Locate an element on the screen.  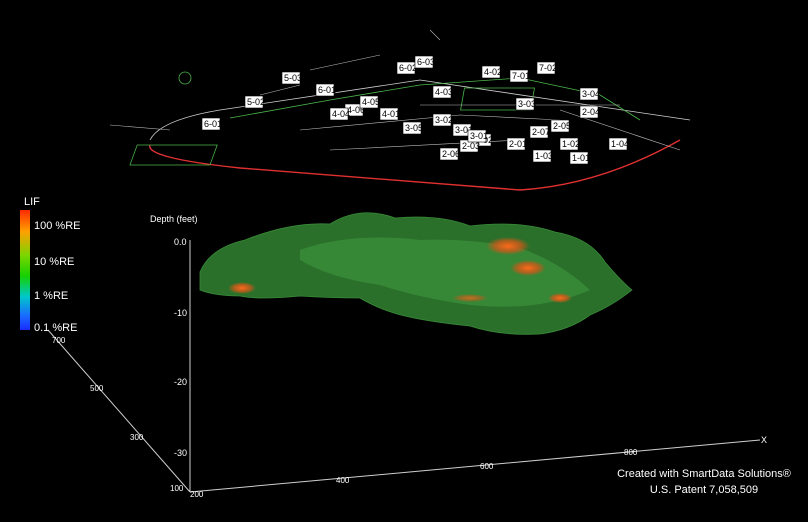
depth-tick: -20 is located at coordinates (180, 382).